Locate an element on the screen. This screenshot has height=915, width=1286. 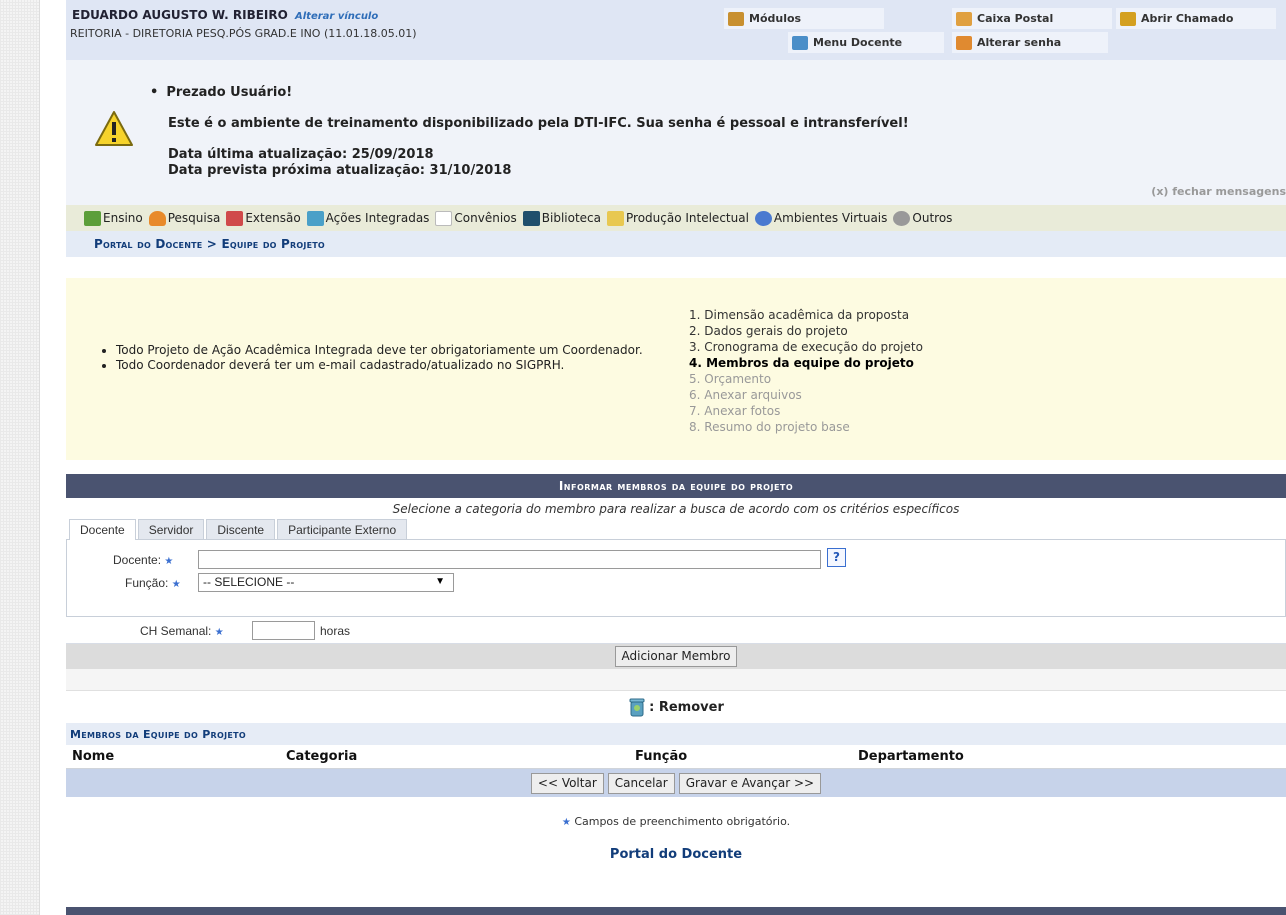
menu-ensino: Ensino is located at coordinates (113, 218).